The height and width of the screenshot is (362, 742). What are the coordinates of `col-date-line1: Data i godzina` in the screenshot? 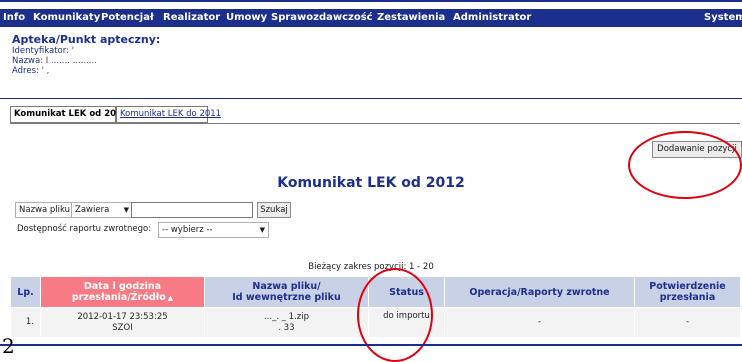 It's located at (122, 286).